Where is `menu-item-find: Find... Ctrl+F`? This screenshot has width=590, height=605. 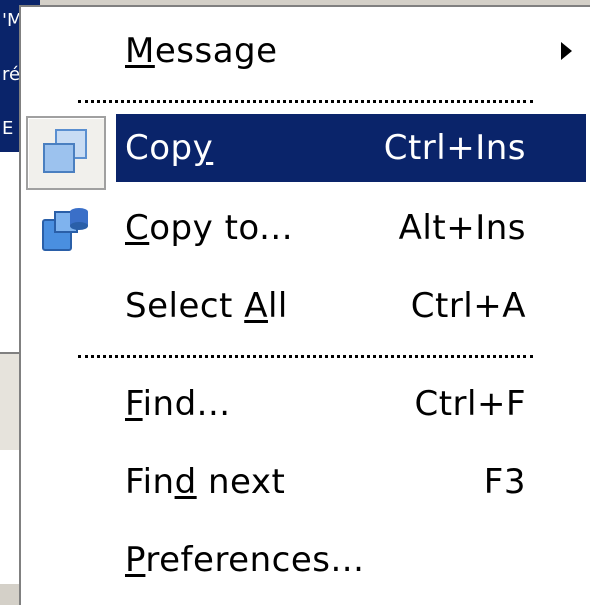
menu-item-find: Find... Ctrl+F is located at coordinates (305, 404).